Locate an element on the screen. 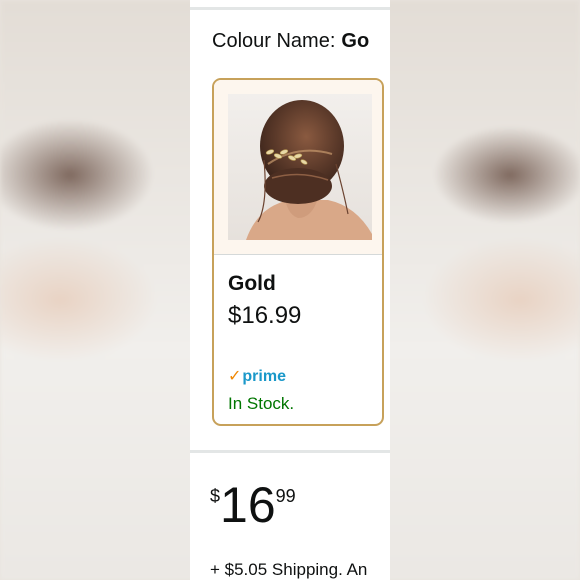 Image resolution: width=580 pixels, height=580 pixels. colour-name-label: Colour Name: is located at coordinates (274, 41).